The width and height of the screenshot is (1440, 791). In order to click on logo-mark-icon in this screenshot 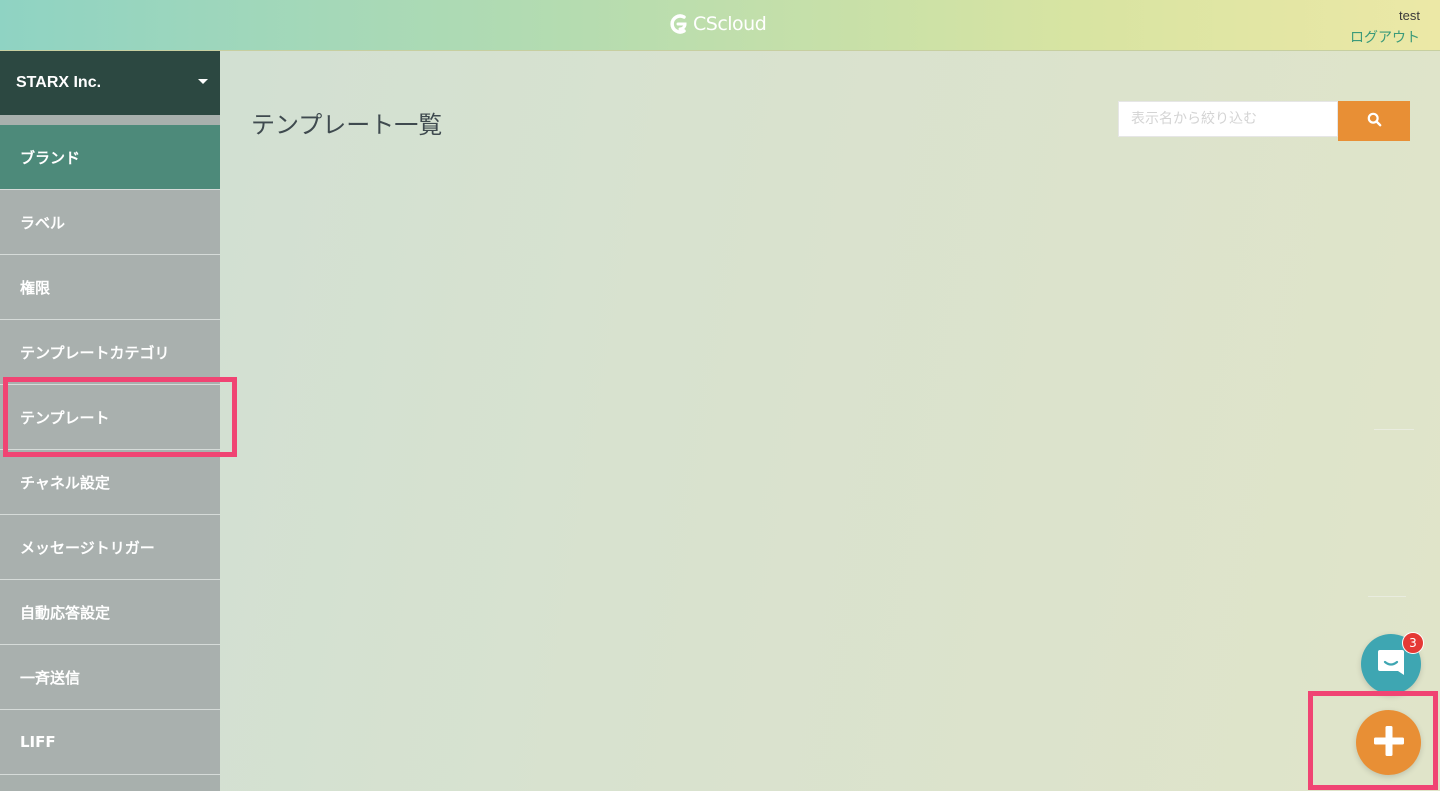, I will do `click(679, 24)`.